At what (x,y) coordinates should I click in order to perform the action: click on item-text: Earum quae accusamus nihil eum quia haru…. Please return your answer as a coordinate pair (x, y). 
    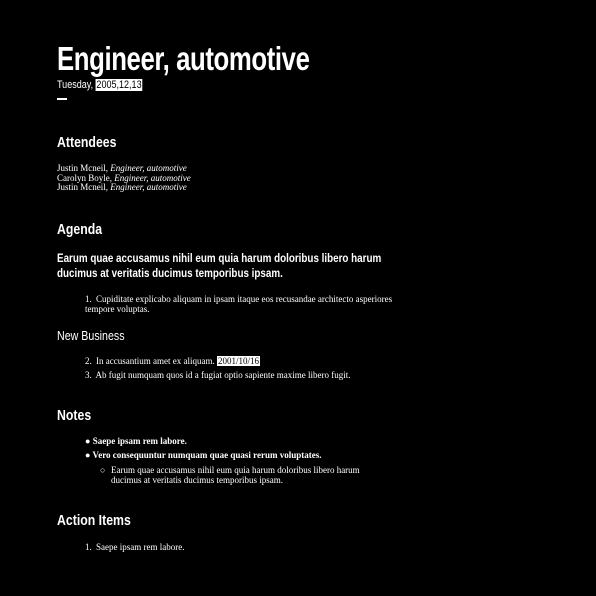
    Looking at the image, I should click on (235, 475).